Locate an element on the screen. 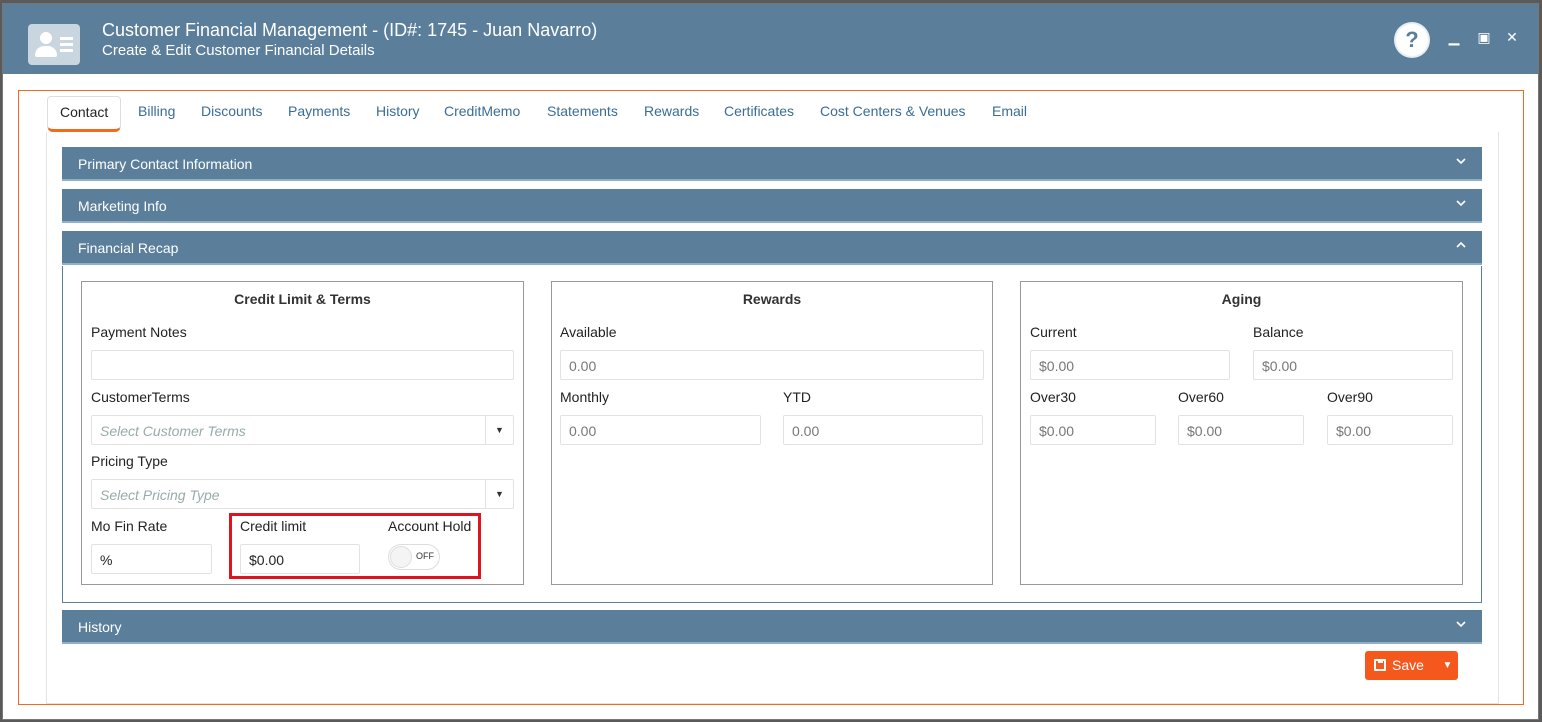 The image size is (1542, 722). over30-label: Over30 is located at coordinates (1053, 397).